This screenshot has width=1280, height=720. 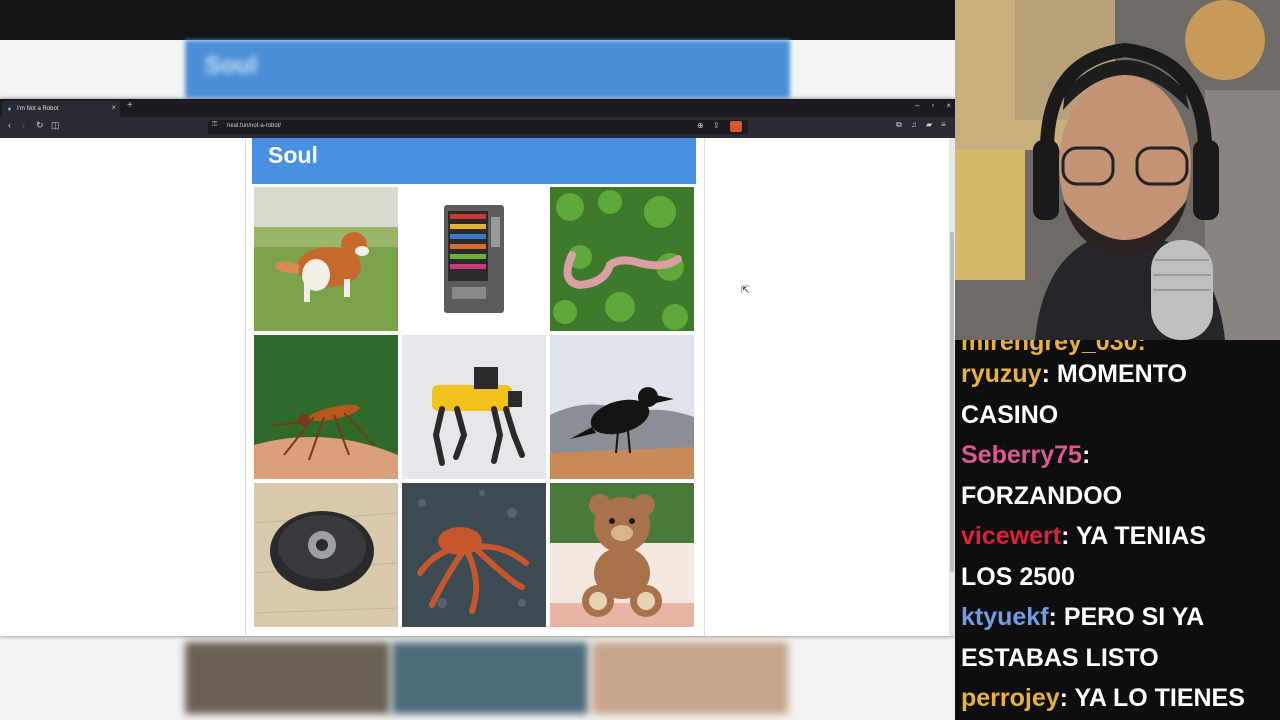 I want to click on chat-message-line: Seberry75:, so click(x=1025, y=455).